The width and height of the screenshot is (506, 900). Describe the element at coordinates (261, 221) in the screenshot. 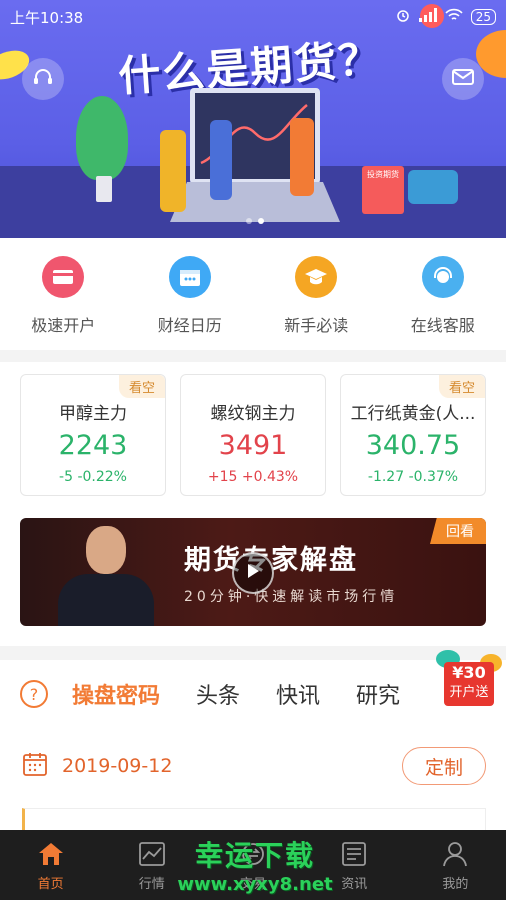

I see `carousel-dot-active` at that location.